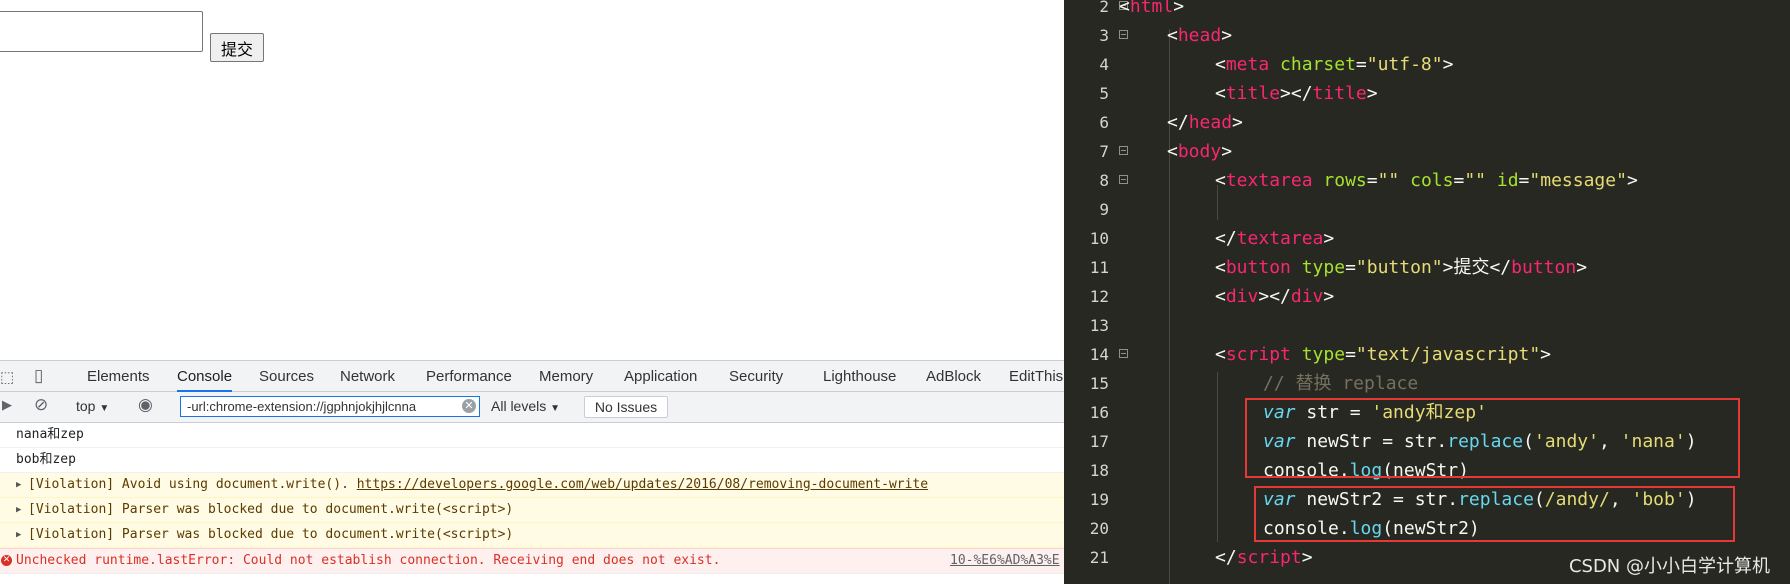  Describe the element at coordinates (532, 460) in the screenshot. I see `console-log-row: bob和zep` at that location.